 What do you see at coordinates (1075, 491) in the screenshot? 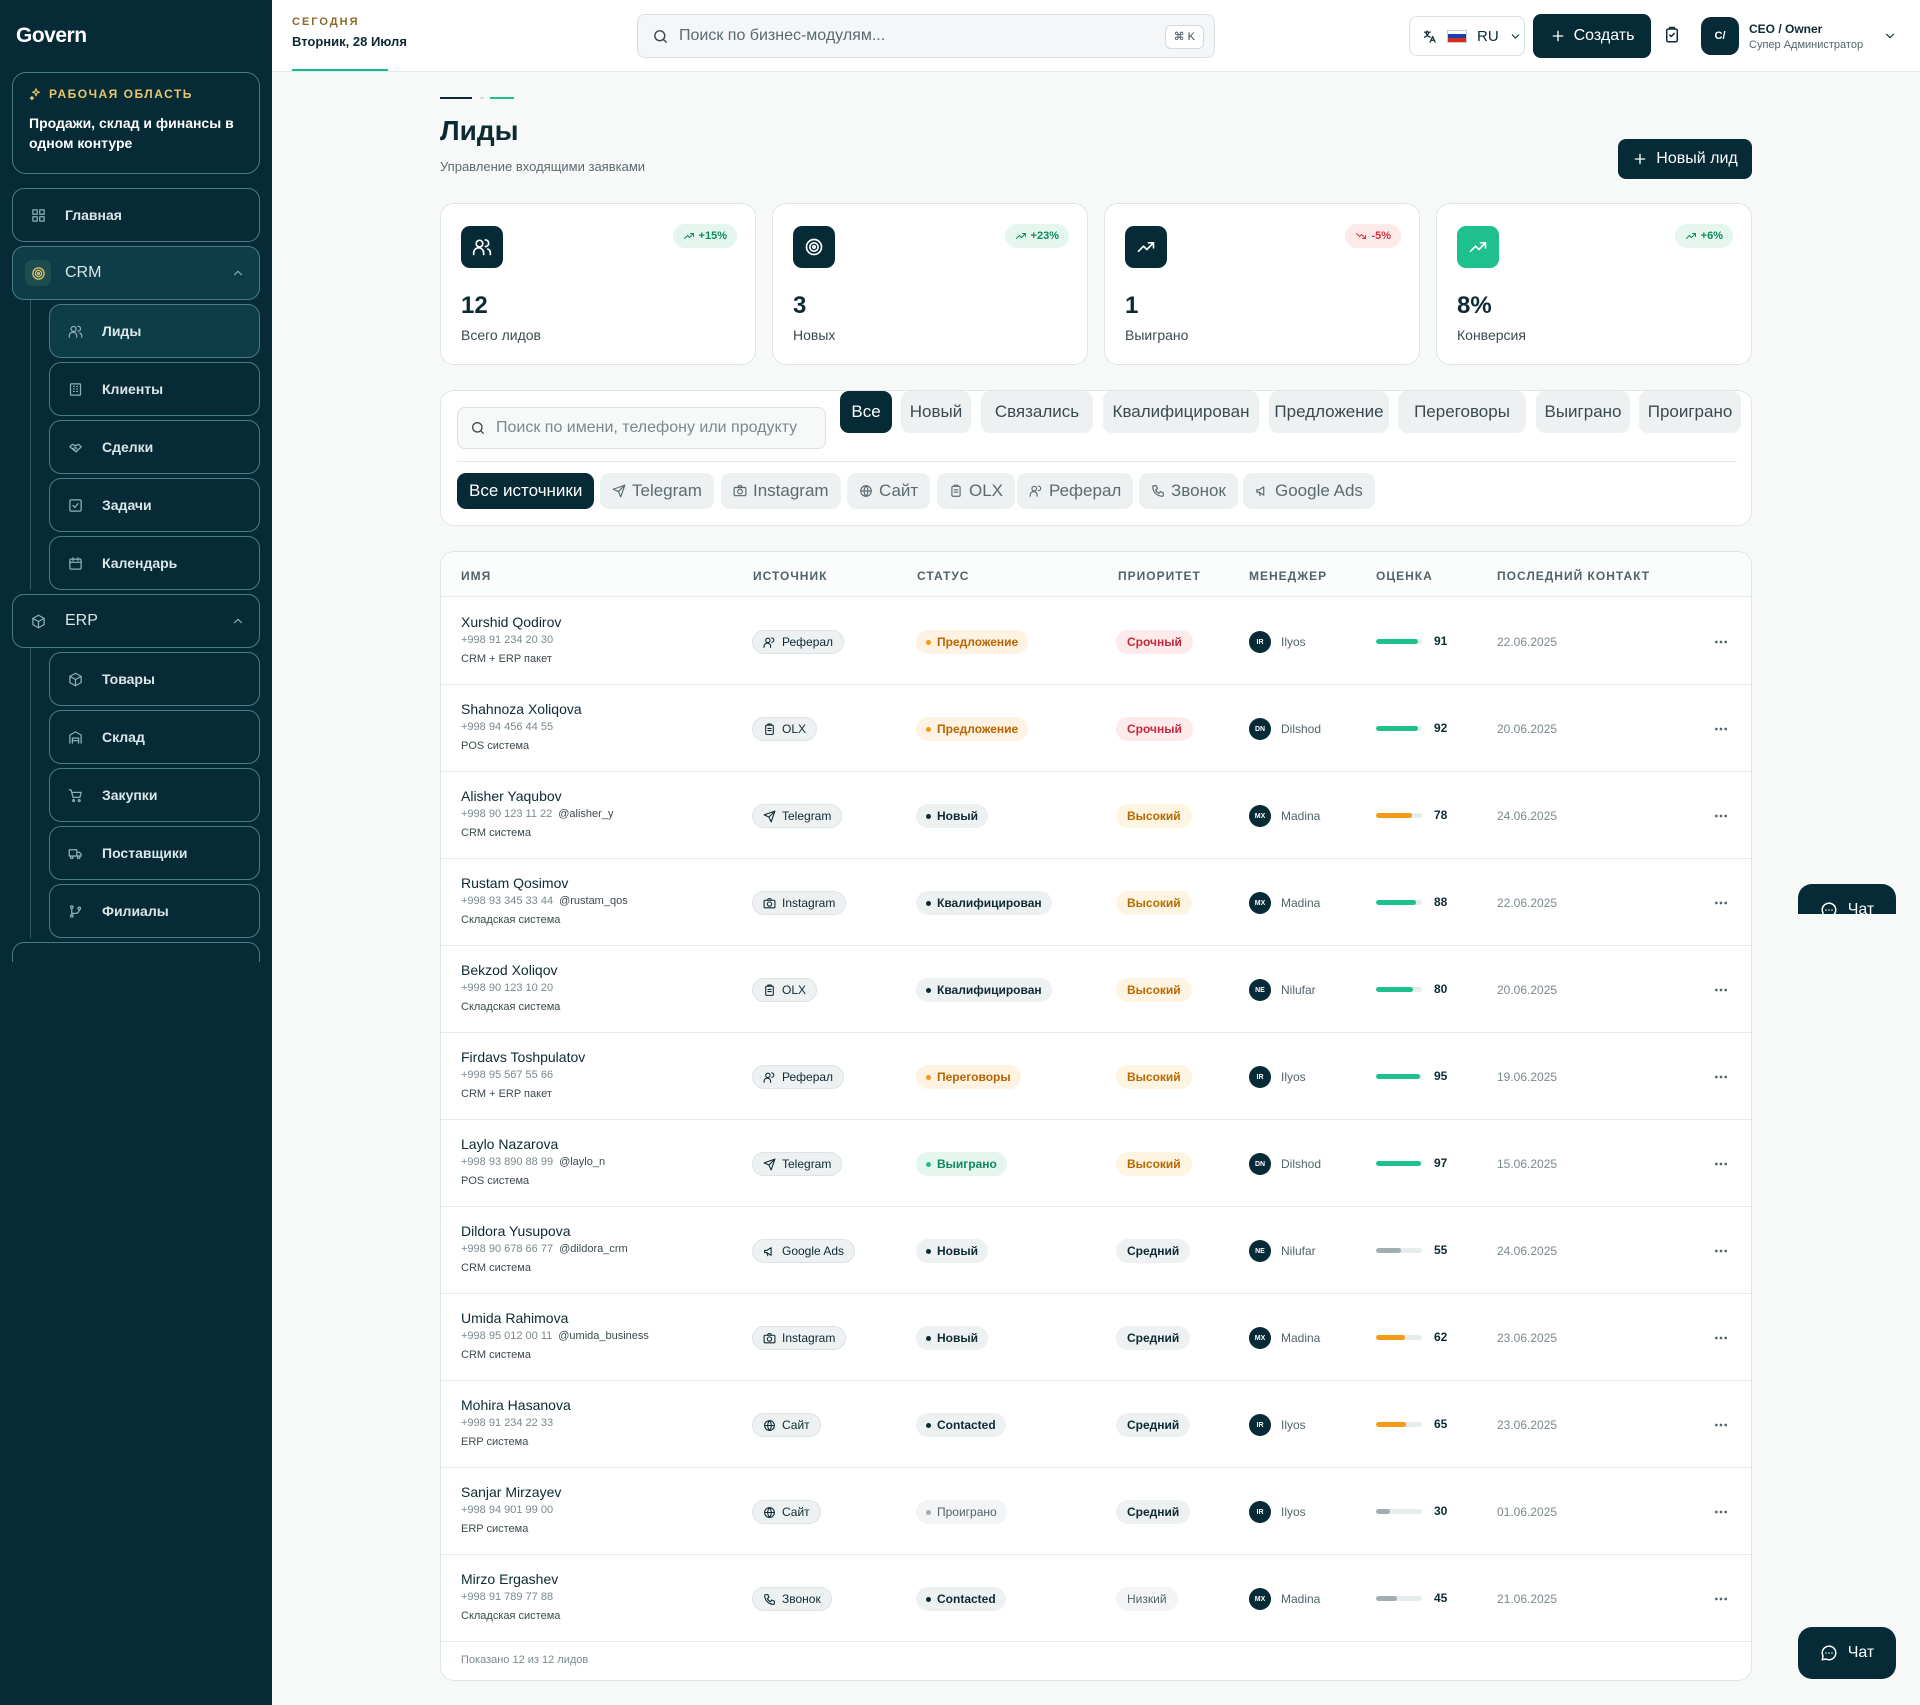
I see `source-filter-referral: Реферал` at bounding box center [1075, 491].